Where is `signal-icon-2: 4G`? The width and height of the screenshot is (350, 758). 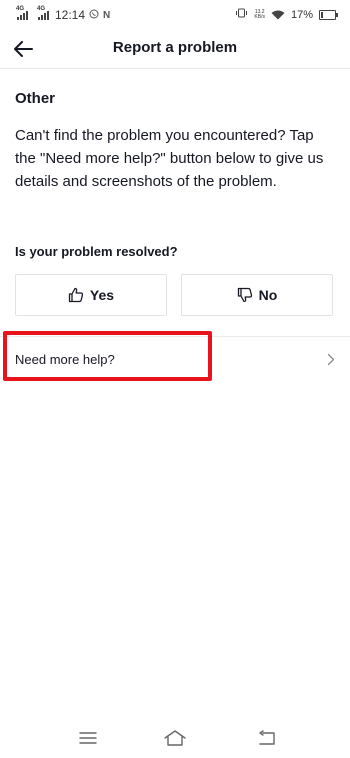 signal-icon-2: 4G is located at coordinates (43, 13).